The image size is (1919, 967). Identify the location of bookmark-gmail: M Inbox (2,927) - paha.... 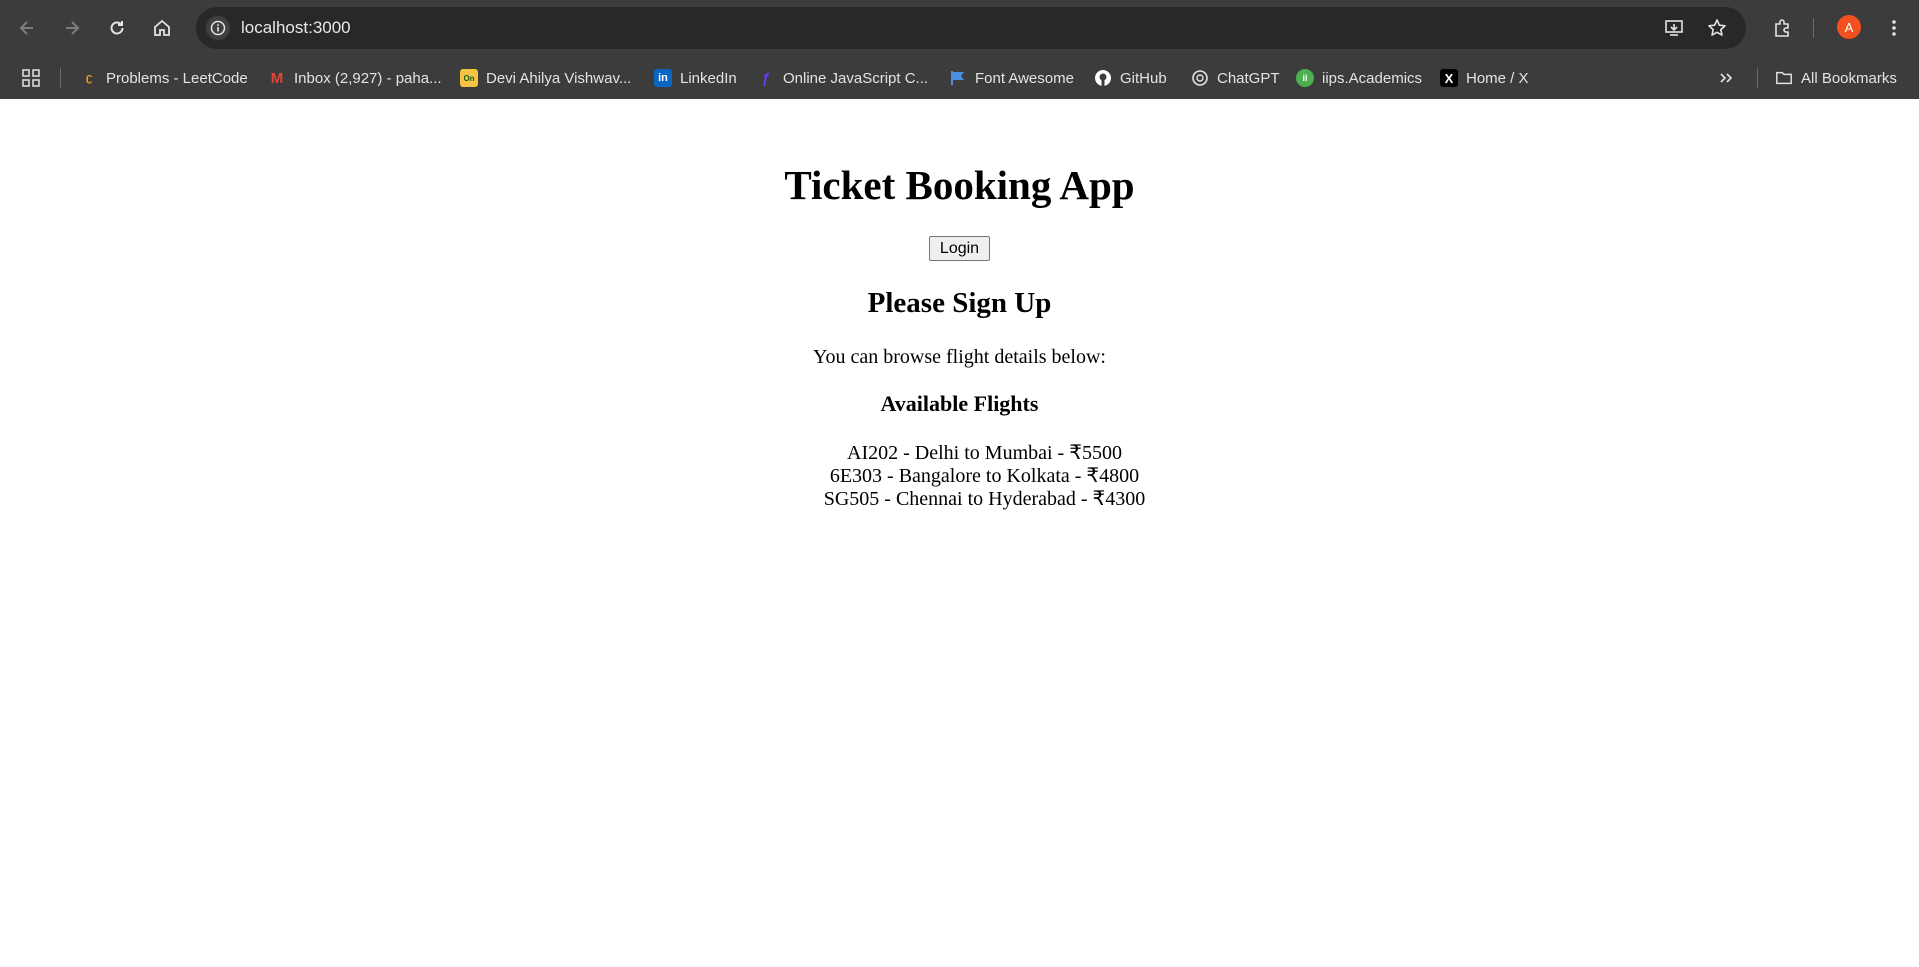
(355, 78).